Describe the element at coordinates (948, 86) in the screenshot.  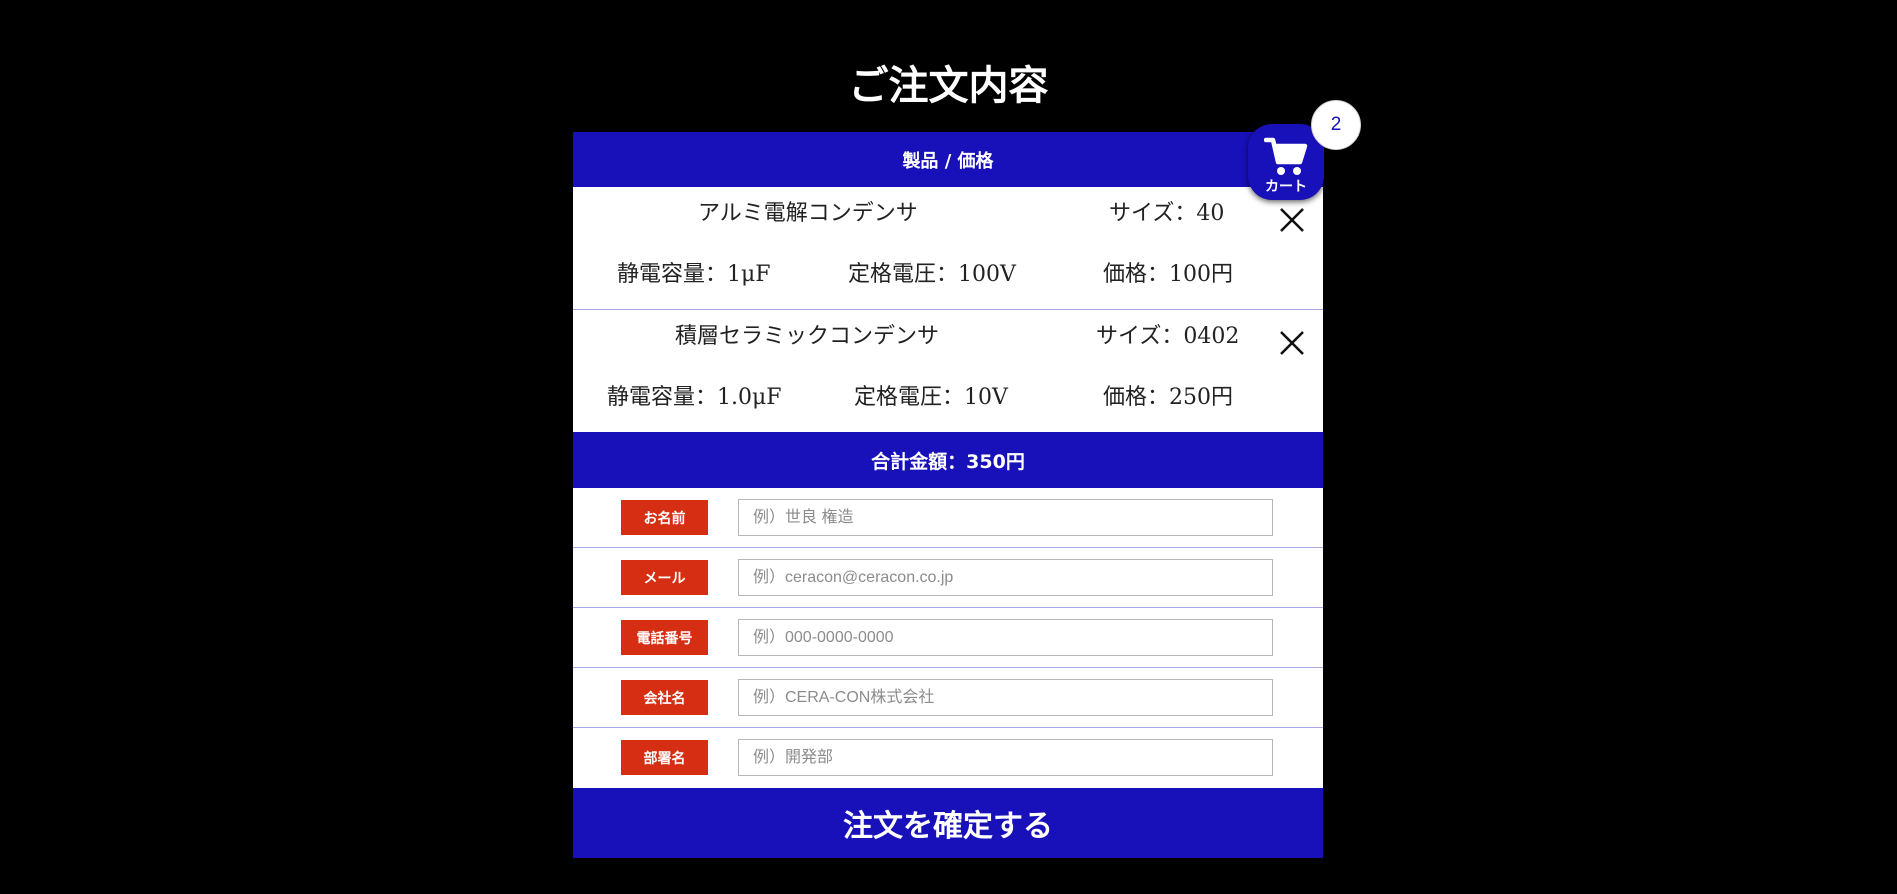
I see `page-title: ご注文内容` at that location.